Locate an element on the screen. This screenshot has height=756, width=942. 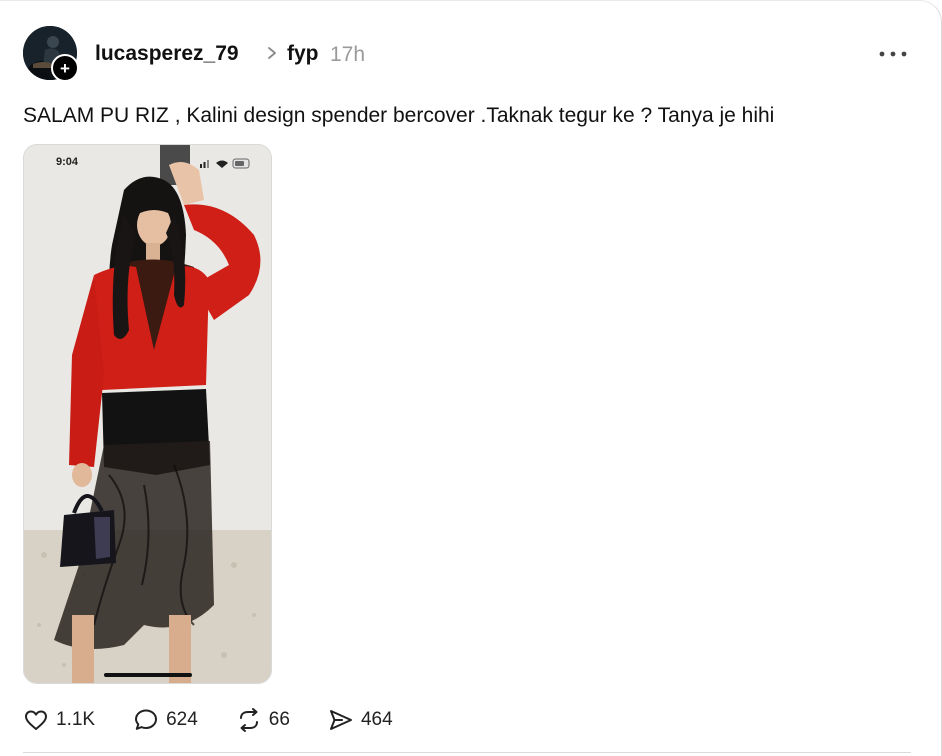
repost-button: 66 is located at coordinates (263, 720).